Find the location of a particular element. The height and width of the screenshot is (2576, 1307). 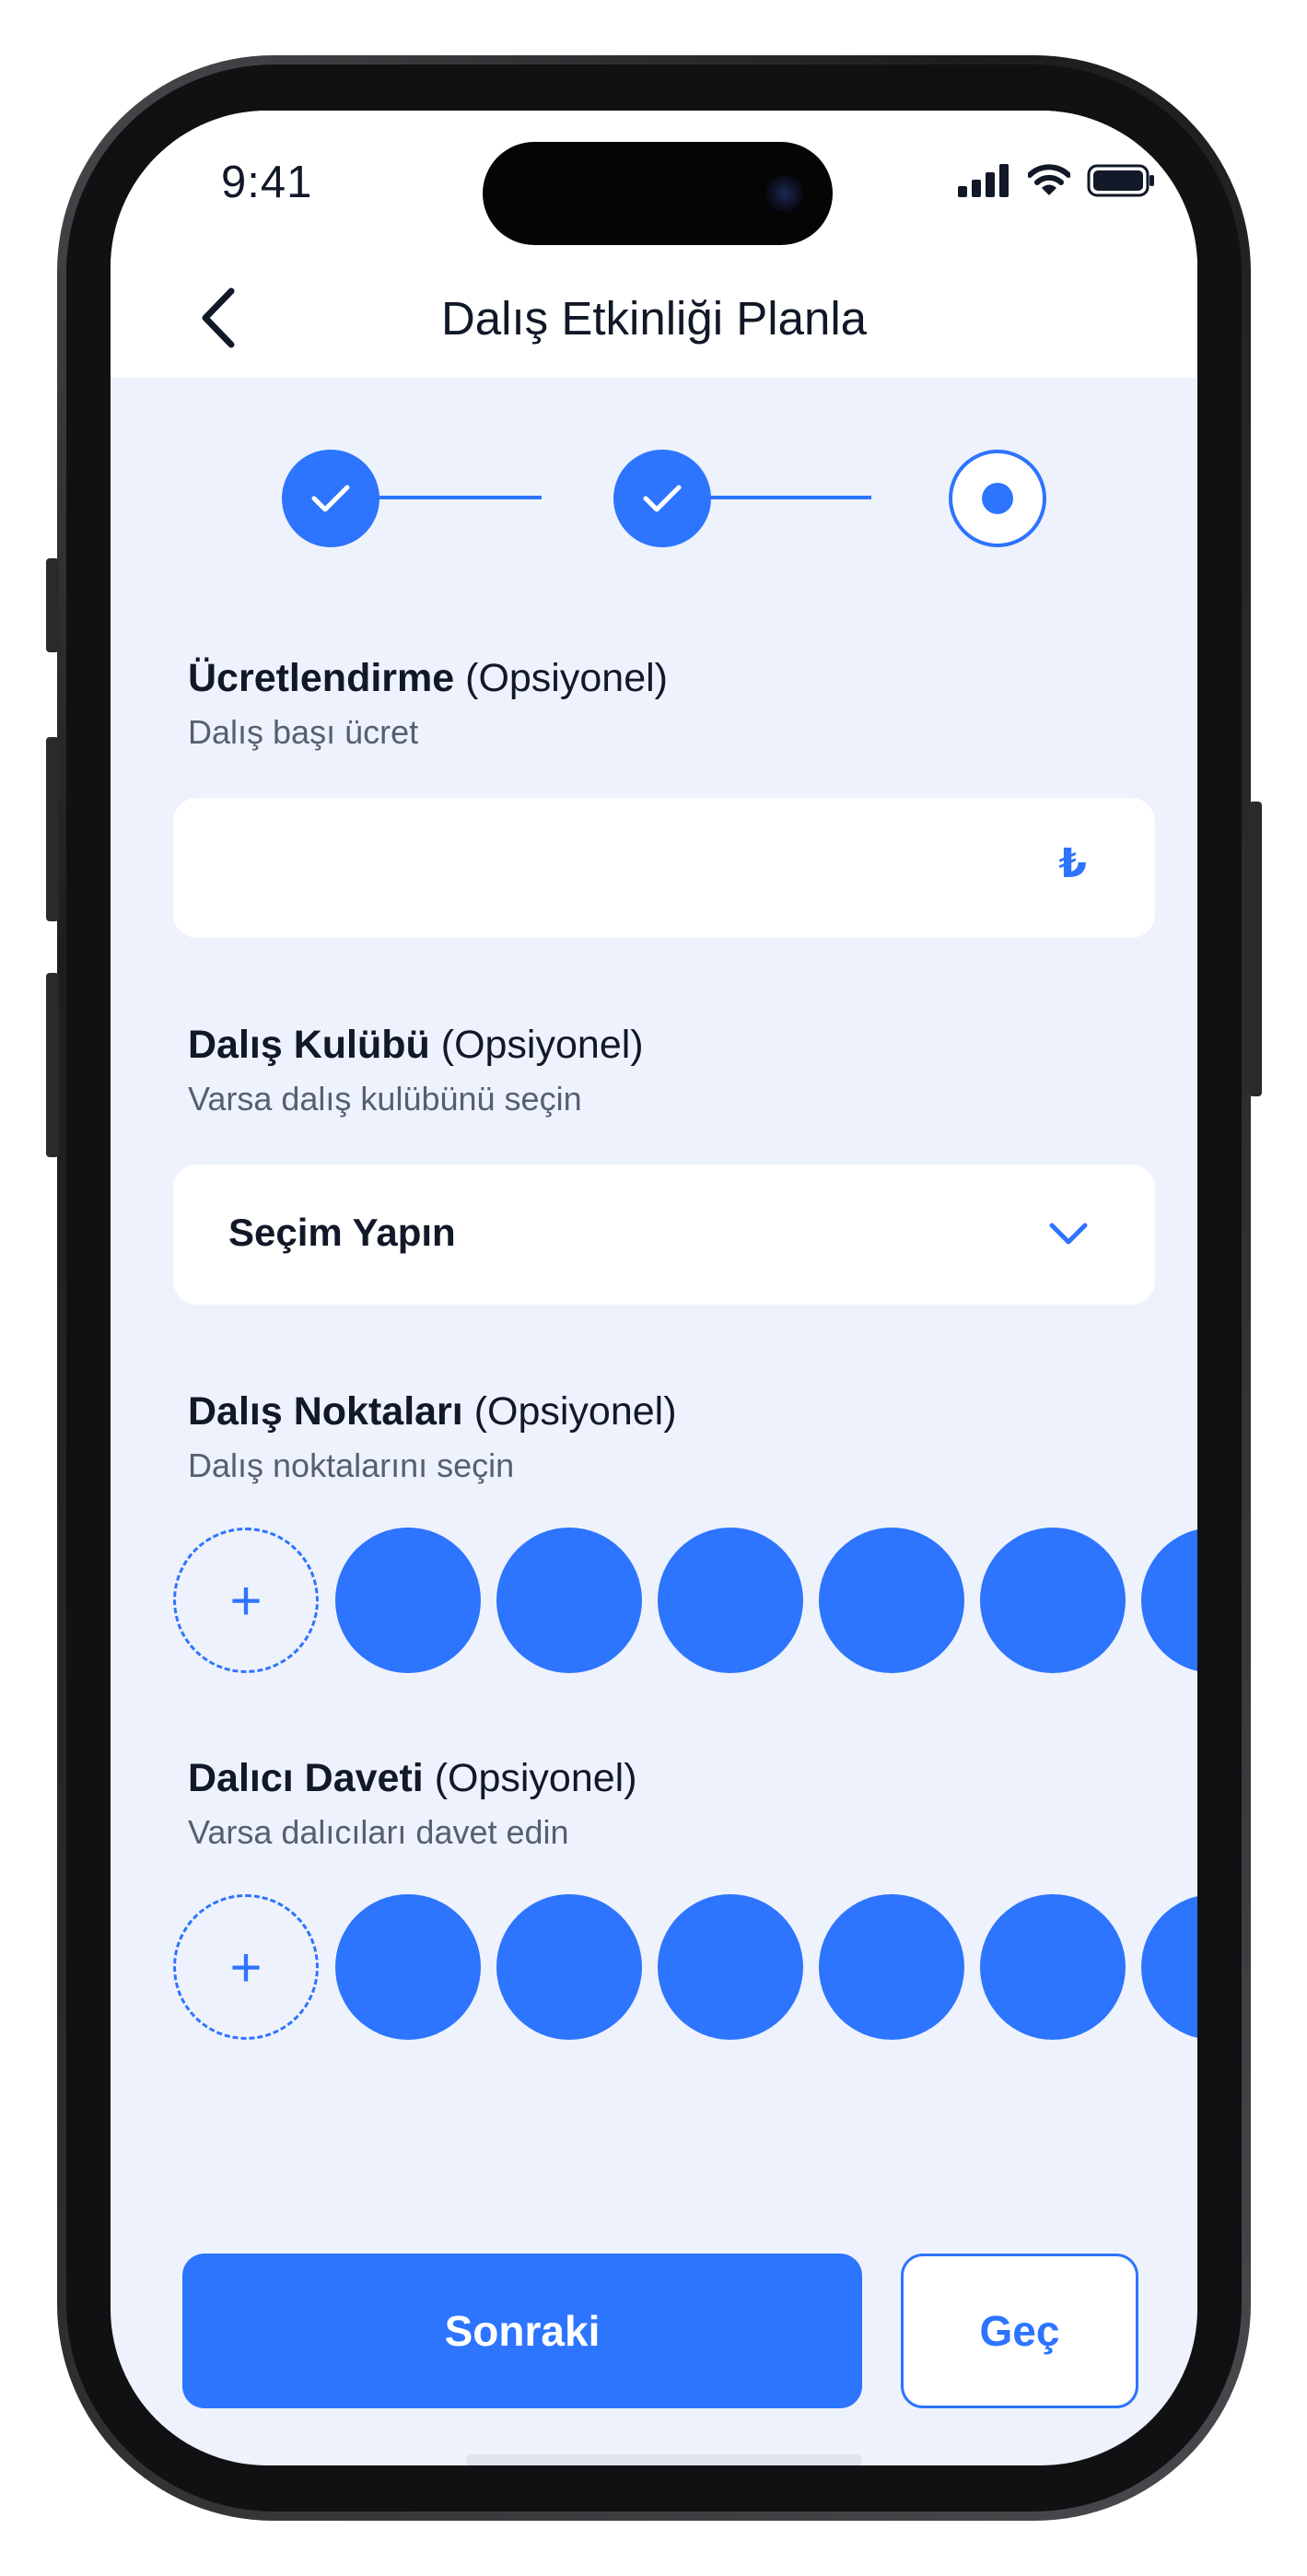

volume-down-button is located at coordinates (53, 1065).